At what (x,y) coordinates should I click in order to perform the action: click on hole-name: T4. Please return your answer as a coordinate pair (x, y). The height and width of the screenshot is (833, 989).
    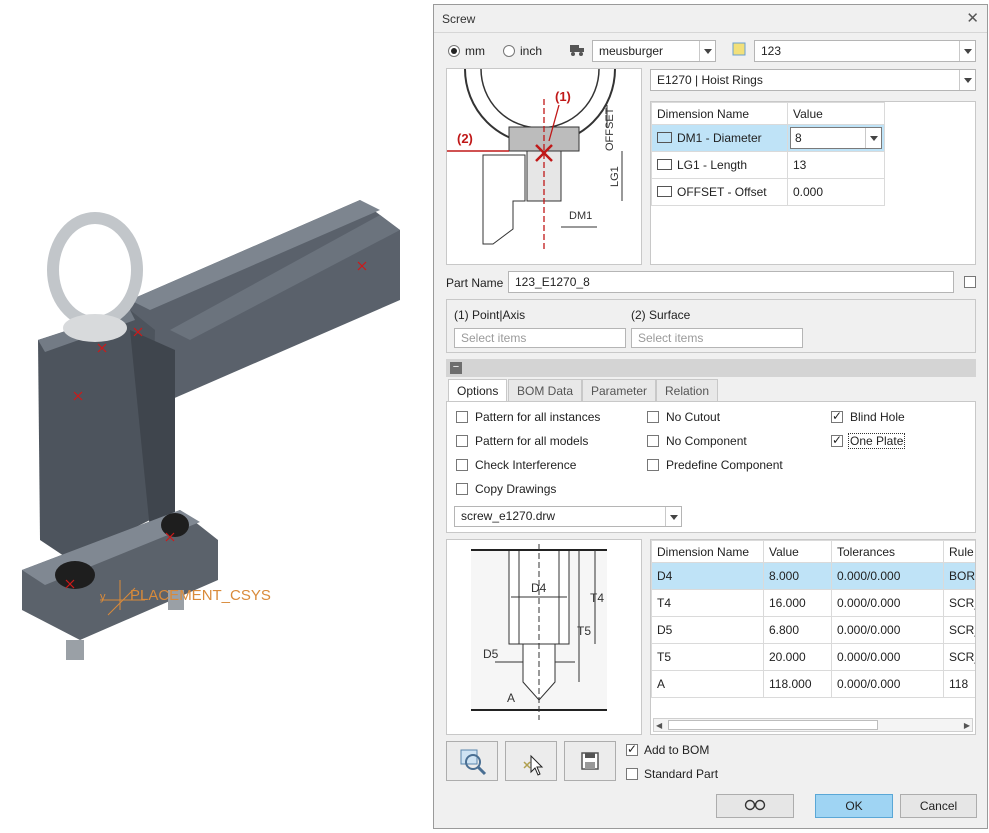
    Looking at the image, I should click on (707, 603).